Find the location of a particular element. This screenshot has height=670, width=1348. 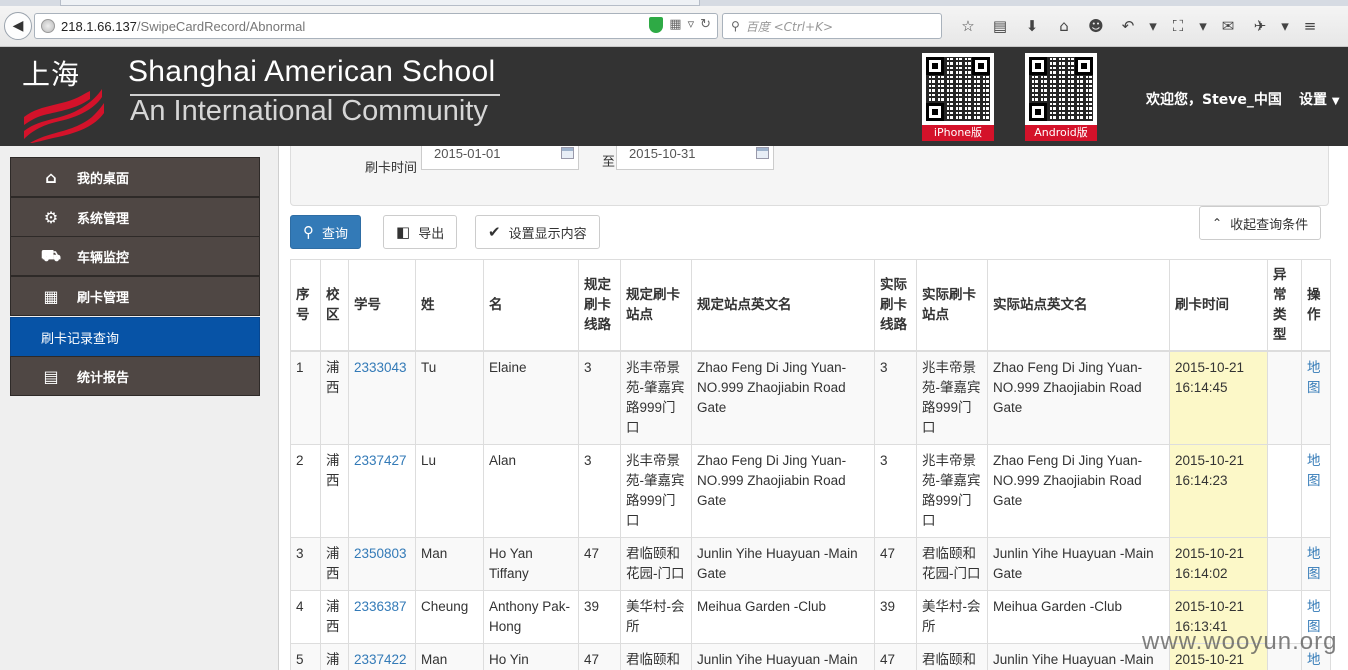

date-to-input: 2015-10-31 is located at coordinates (695, 158).